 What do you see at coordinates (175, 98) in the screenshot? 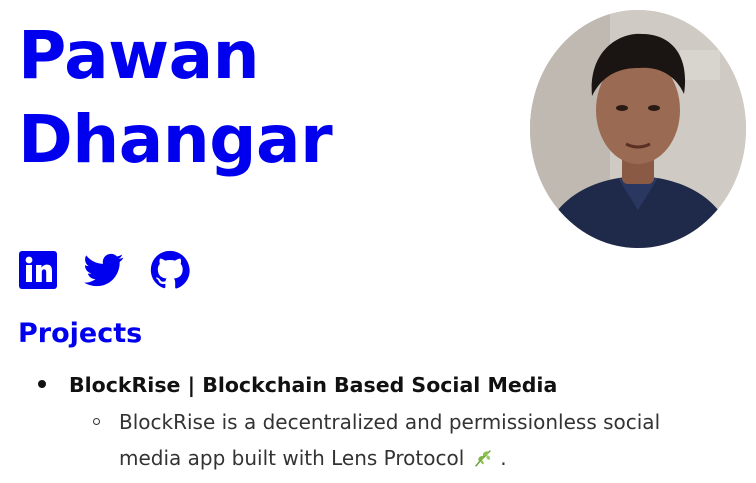
I see `page-title: Pawan Dhangar` at bounding box center [175, 98].